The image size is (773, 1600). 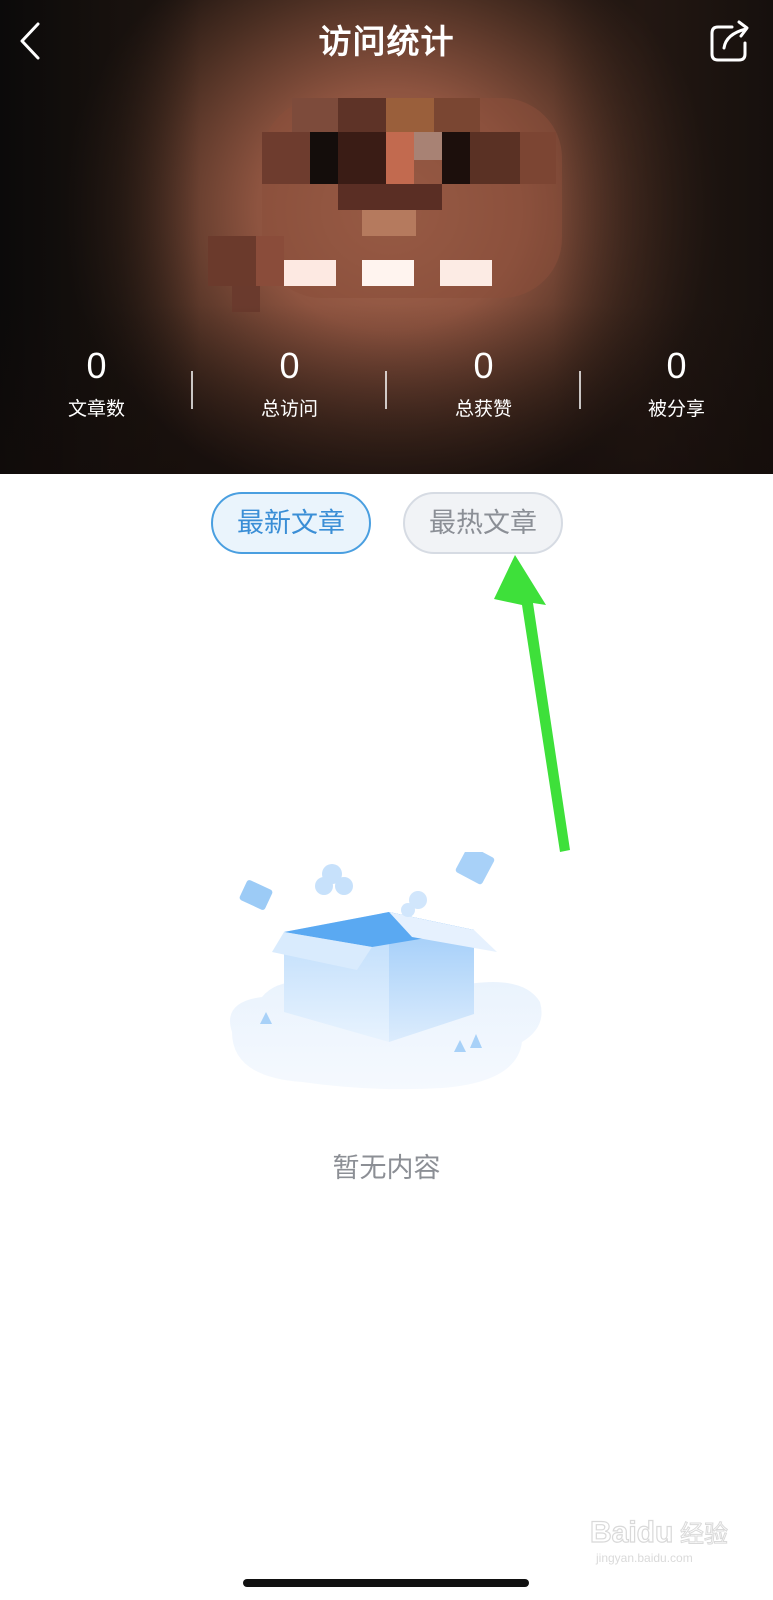 What do you see at coordinates (483, 523) in the screenshot?
I see `tab-hot-articles: 最热文章` at bounding box center [483, 523].